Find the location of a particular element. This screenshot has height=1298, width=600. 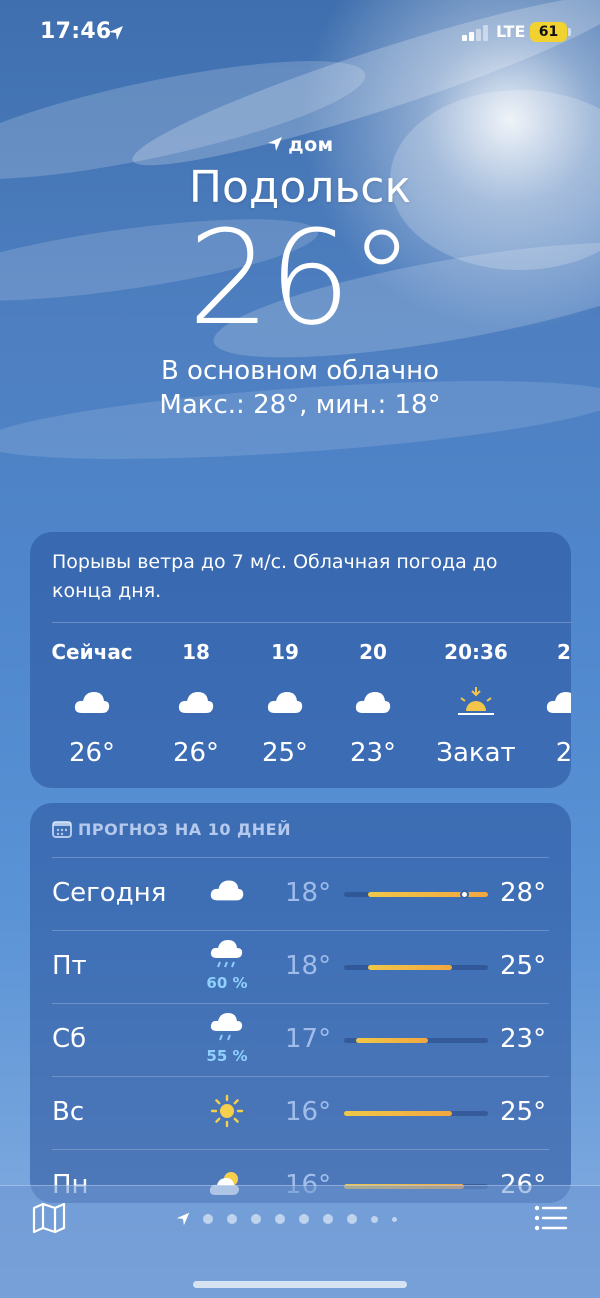

location-label-text: дом is located at coordinates (311, 145).